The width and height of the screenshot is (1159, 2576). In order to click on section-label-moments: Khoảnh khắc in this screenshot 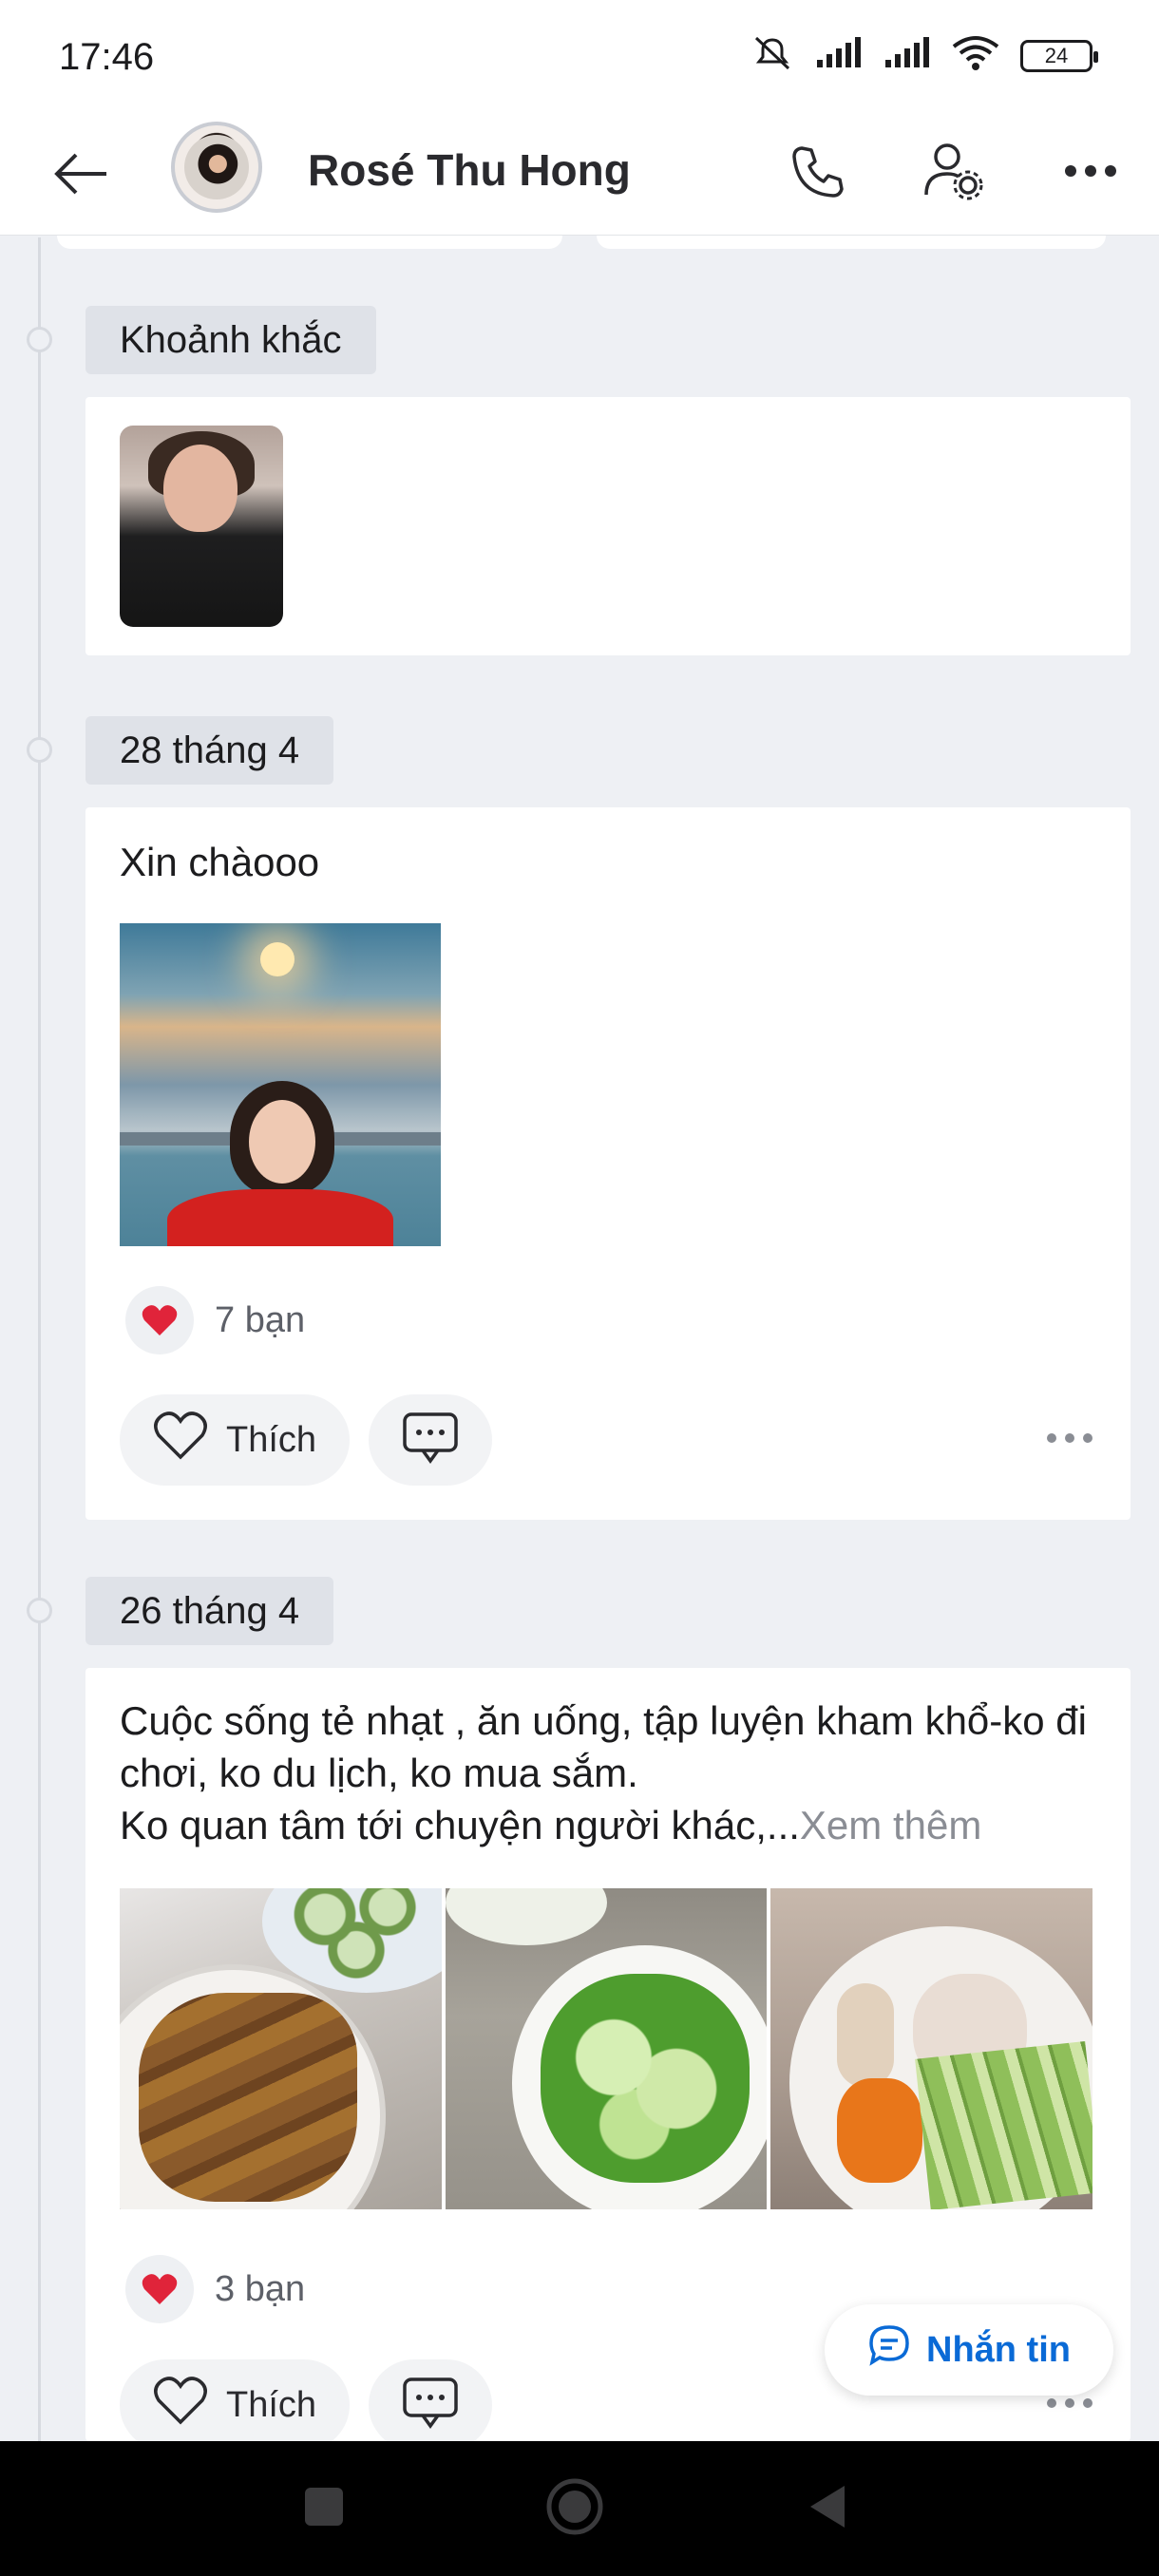, I will do `click(231, 340)`.